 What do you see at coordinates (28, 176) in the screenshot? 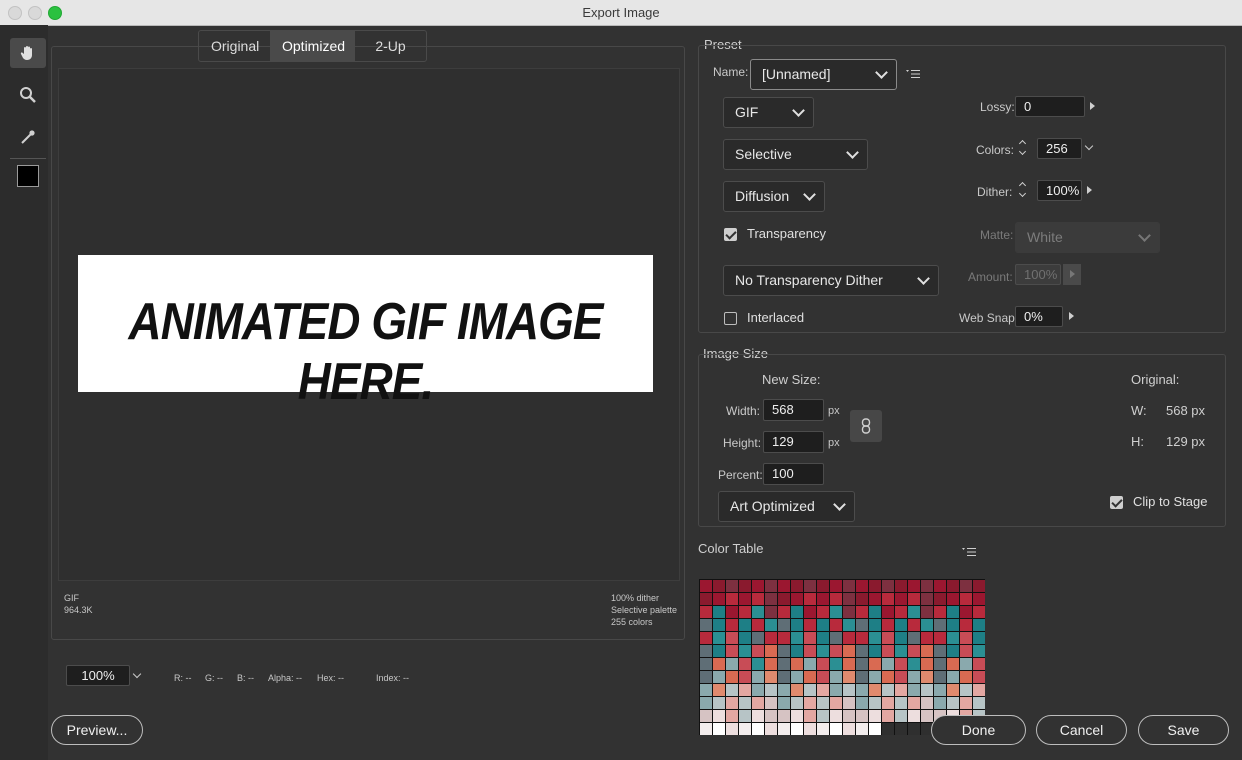
I see `eyedropper-color-swatch` at bounding box center [28, 176].